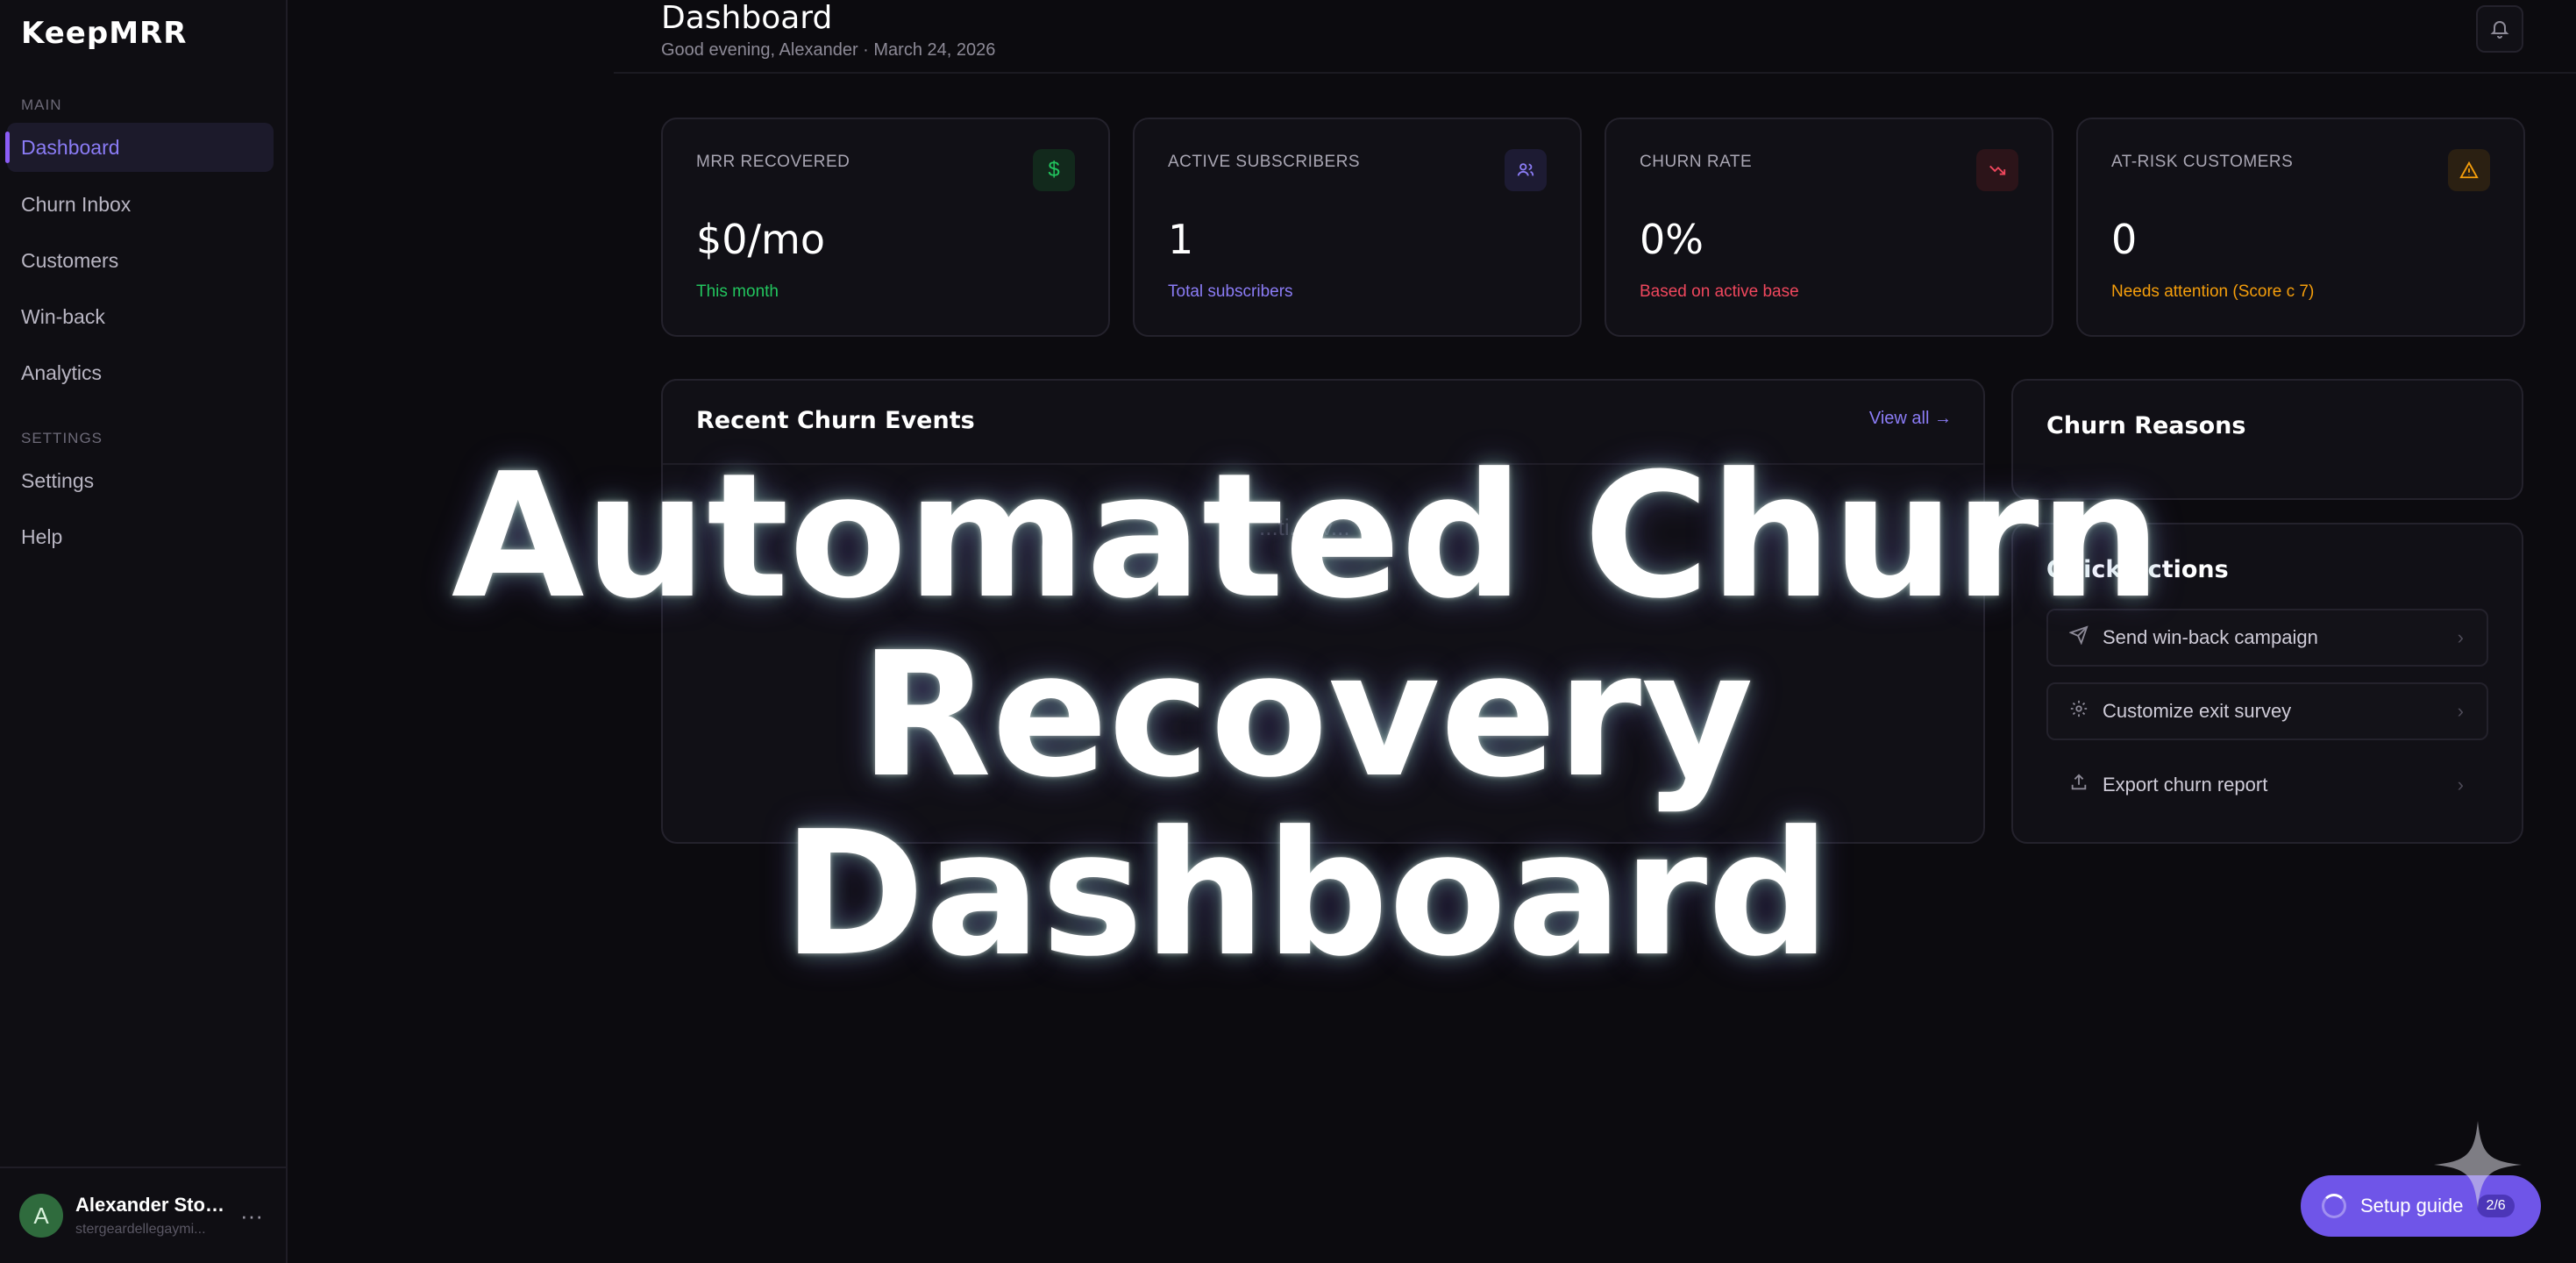 The height and width of the screenshot is (1263, 2576). Describe the element at coordinates (139, 147) in the screenshot. I see `sidebar-item-dashboard: Dashboard` at that location.